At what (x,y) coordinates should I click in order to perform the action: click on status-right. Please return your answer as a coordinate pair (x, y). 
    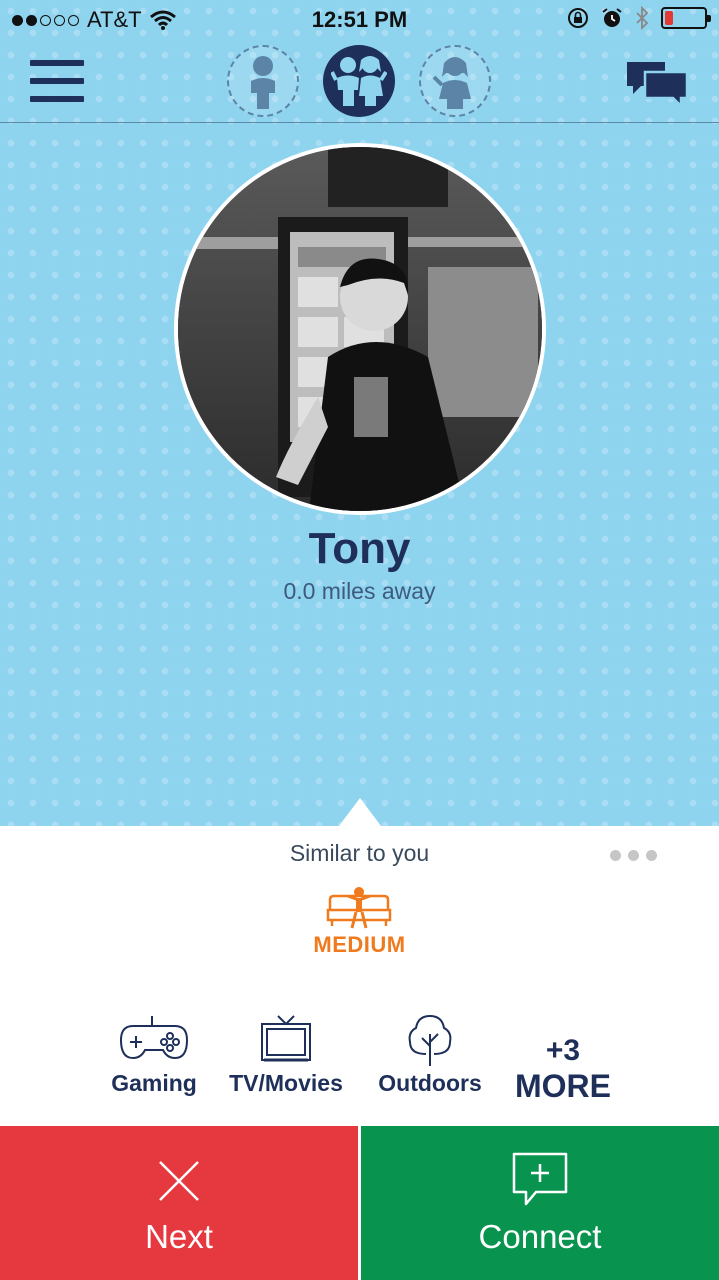
    Looking at the image, I should click on (639, 18).